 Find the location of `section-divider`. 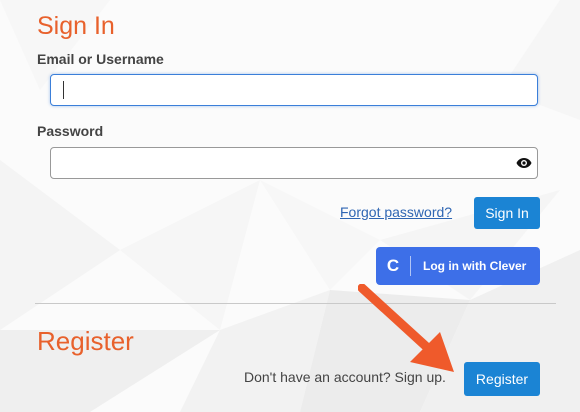

section-divider is located at coordinates (295, 303).